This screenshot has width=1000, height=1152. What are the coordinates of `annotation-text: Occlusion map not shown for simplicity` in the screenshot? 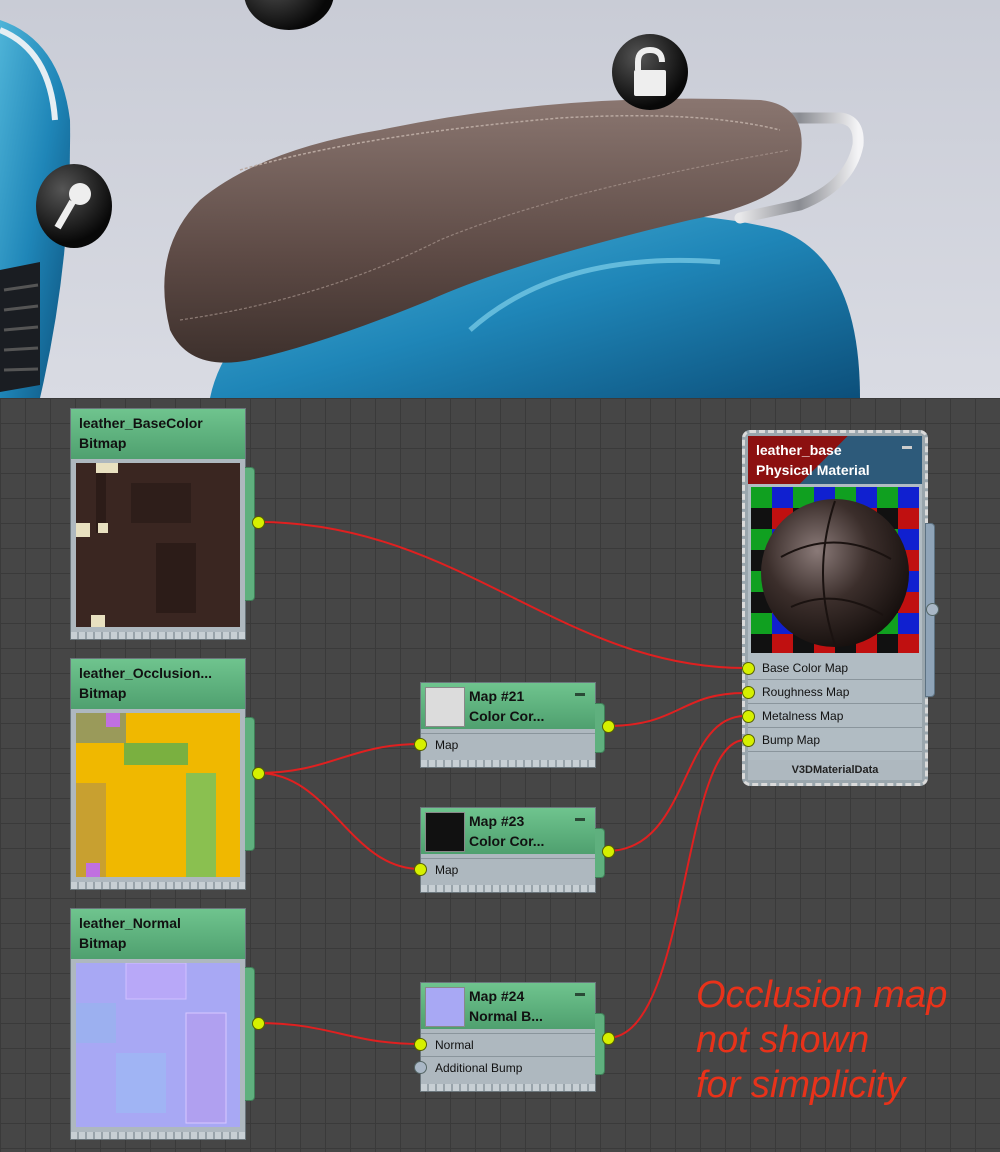 It's located at (822, 1040).